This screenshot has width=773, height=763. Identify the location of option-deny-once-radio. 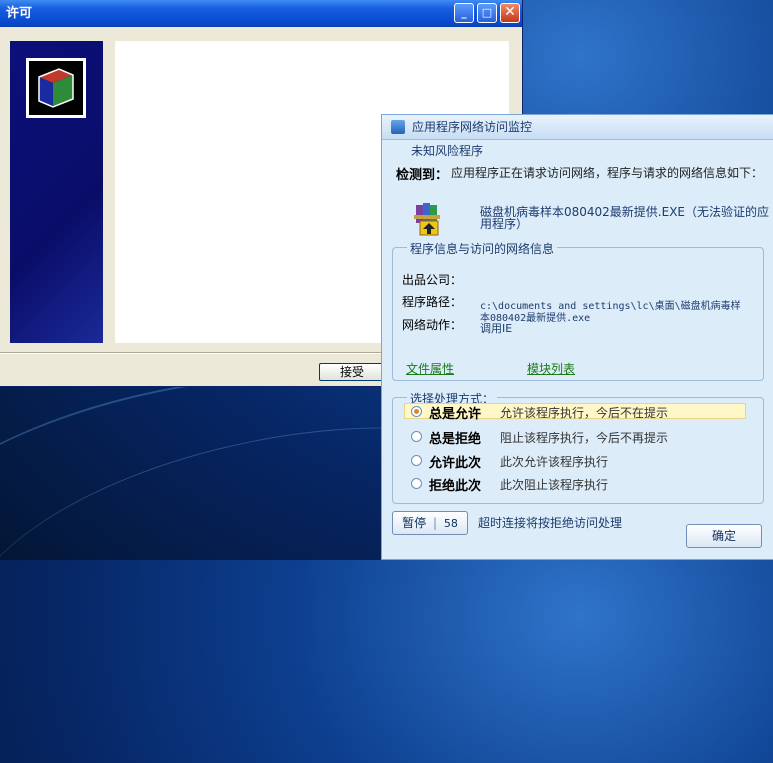
(416, 483).